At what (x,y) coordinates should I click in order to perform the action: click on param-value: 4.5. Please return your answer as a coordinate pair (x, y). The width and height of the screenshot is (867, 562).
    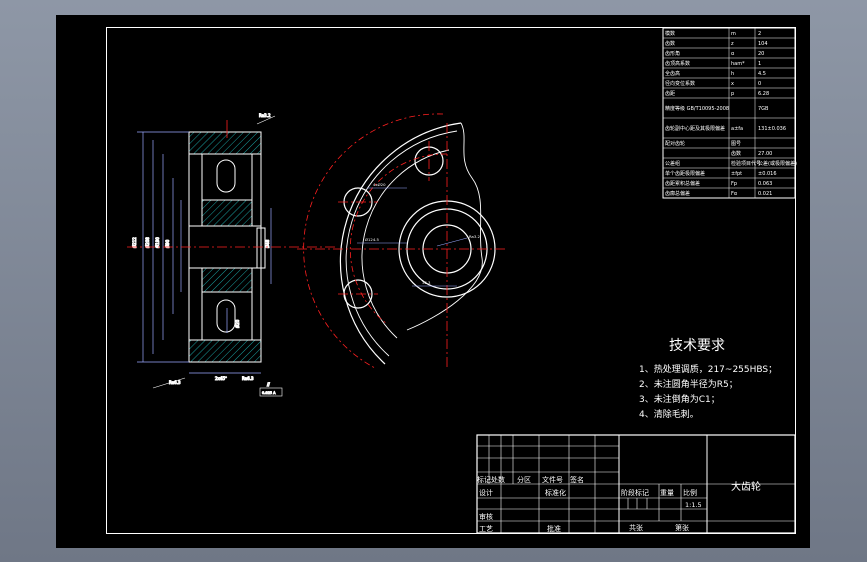
    Looking at the image, I should click on (762, 74).